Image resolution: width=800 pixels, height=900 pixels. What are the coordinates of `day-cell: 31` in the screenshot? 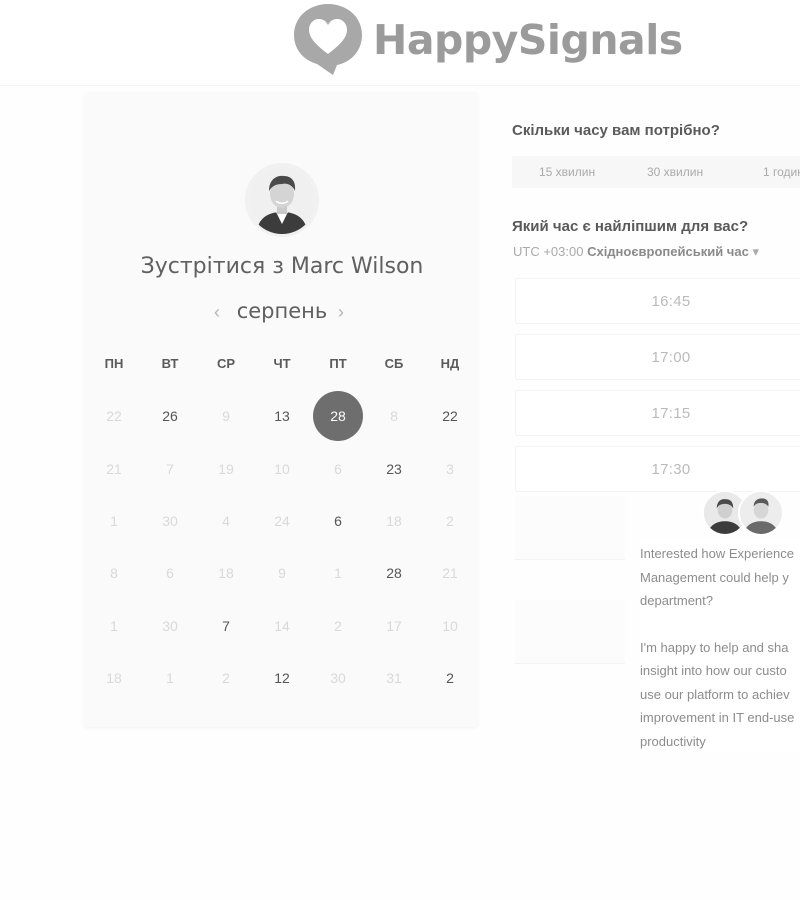 It's located at (394, 678).